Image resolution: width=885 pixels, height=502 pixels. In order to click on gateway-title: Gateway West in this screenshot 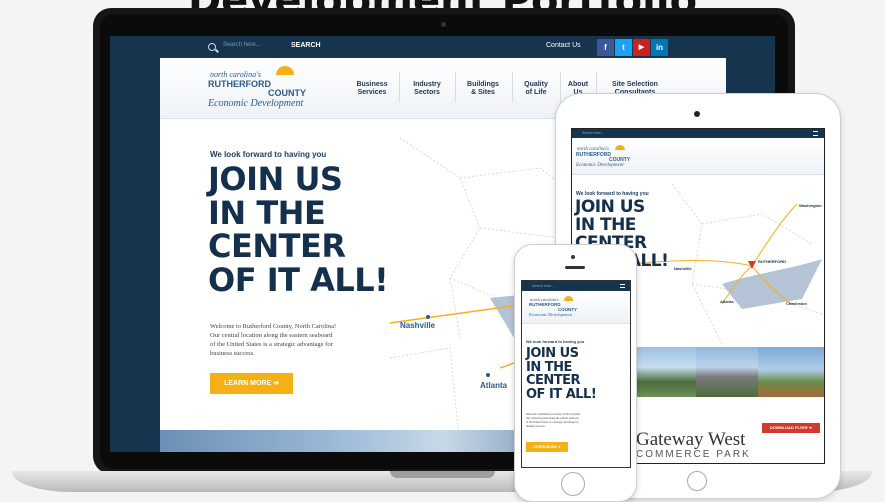, I will do `click(691, 439)`.